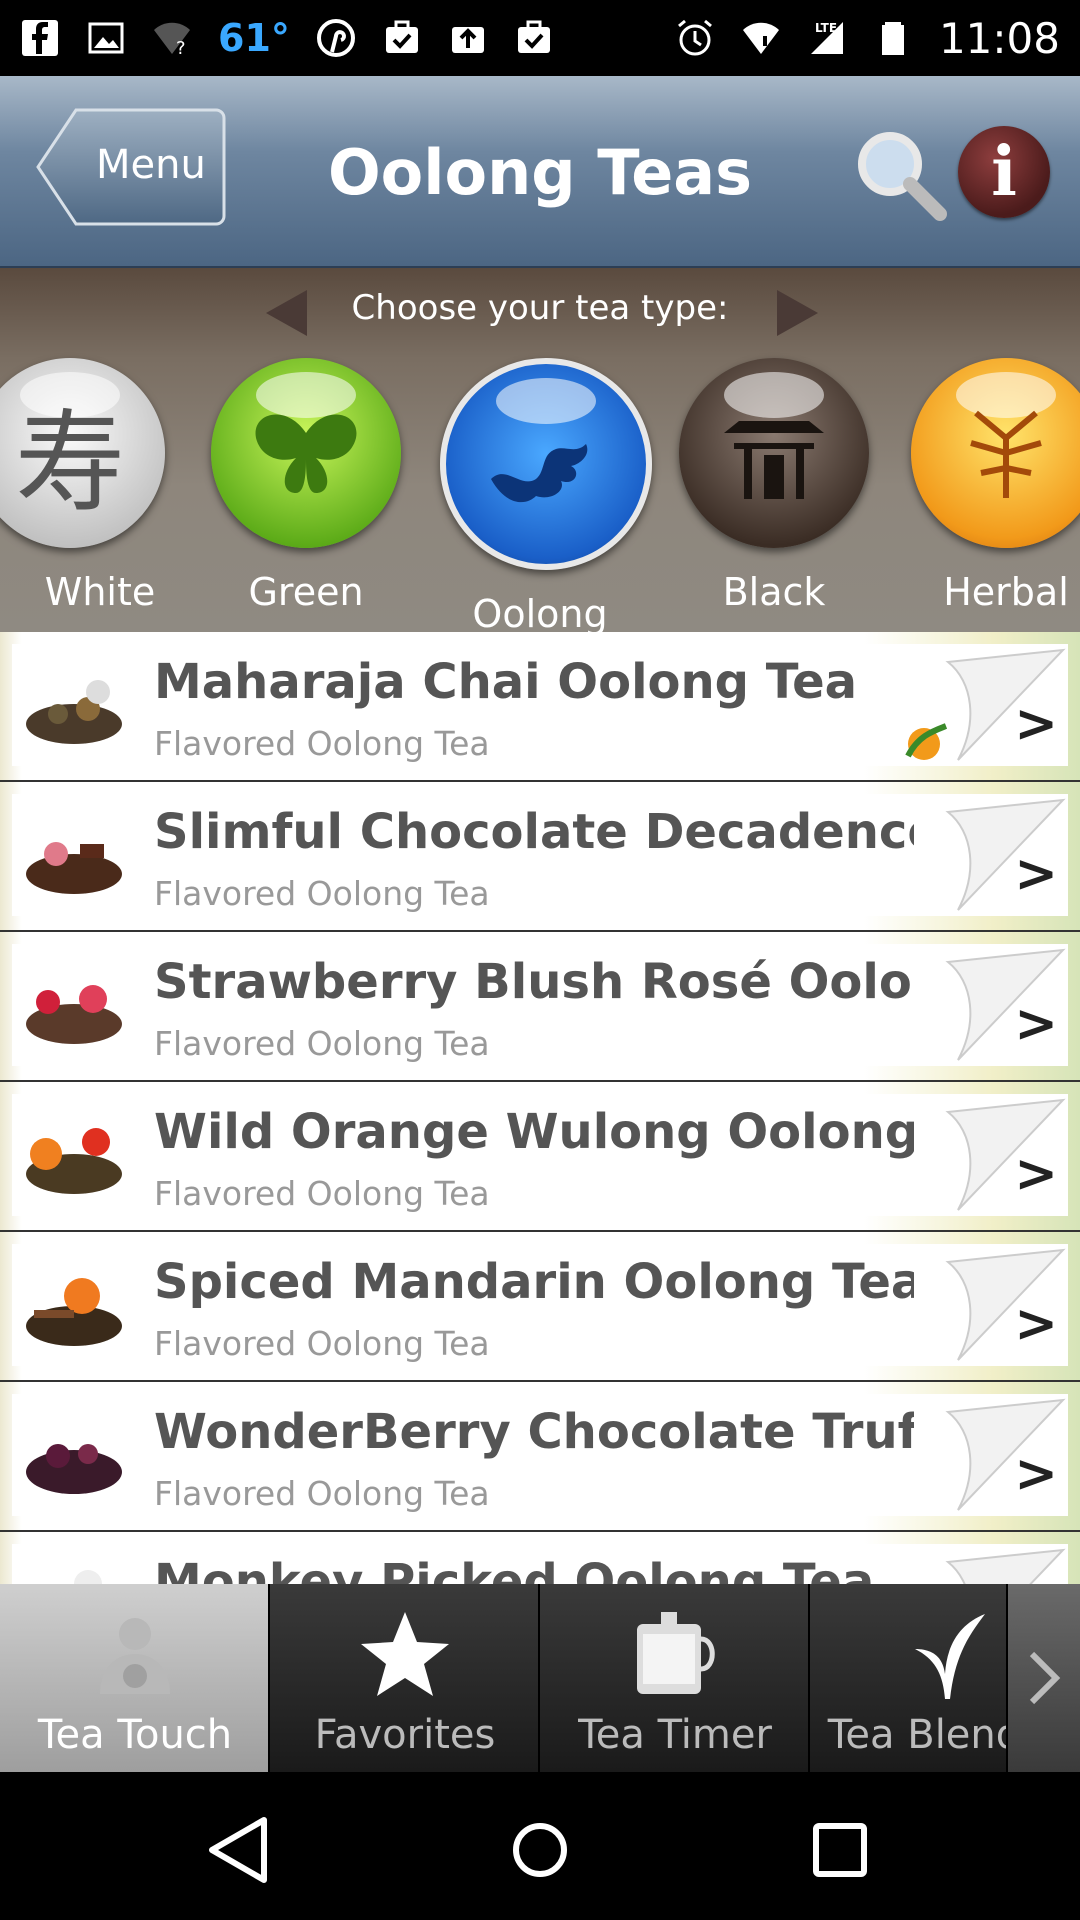 The height and width of the screenshot is (1920, 1080). Describe the element at coordinates (106, 38) in the screenshot. I see `gallery-icon` at that location.